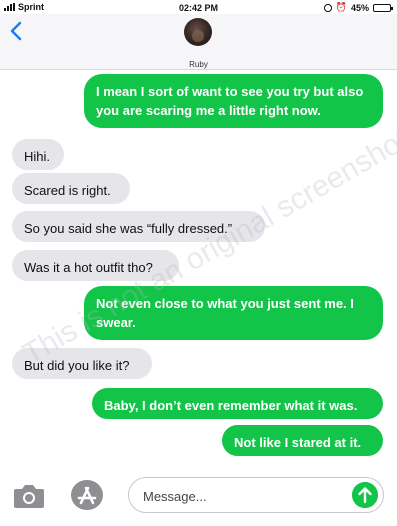 Image resolution: width=397 pixels, height=526 pixels. Describe the element at coordinates (17, 31) in the screenshot. I see `chevron-left-icon` at that location.